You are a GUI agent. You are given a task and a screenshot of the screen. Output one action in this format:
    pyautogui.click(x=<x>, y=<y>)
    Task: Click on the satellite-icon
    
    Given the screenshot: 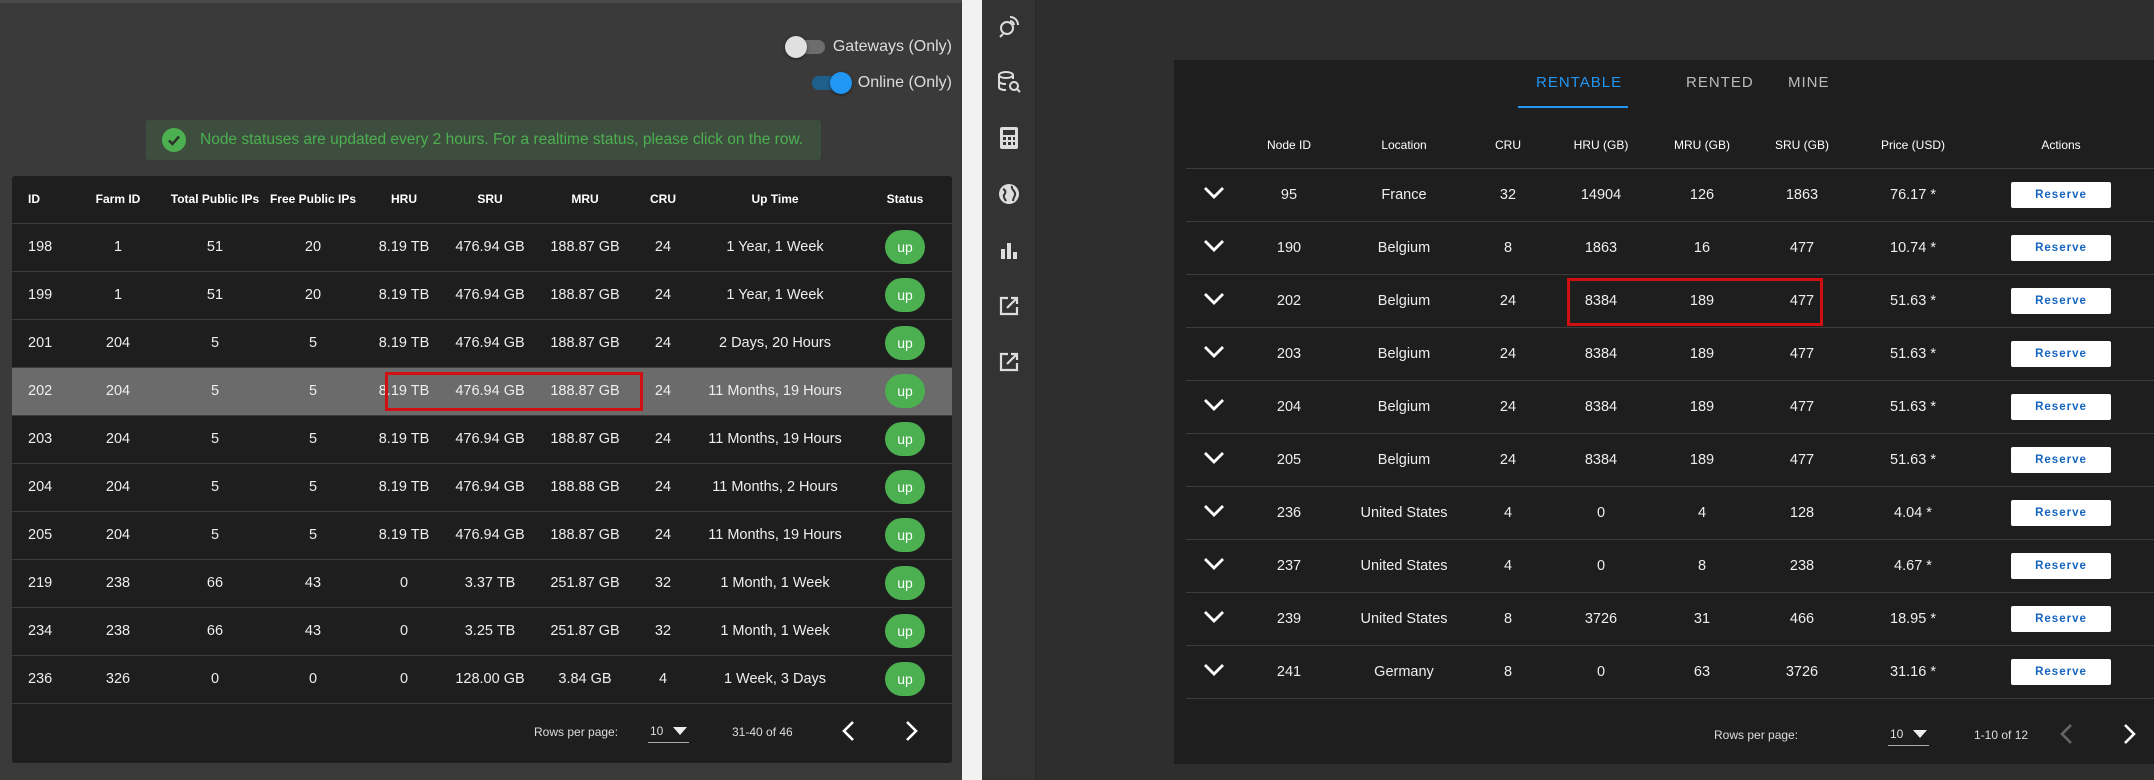 What is the action you would take?
    pyautogui.click(x=1009, y=26)
    